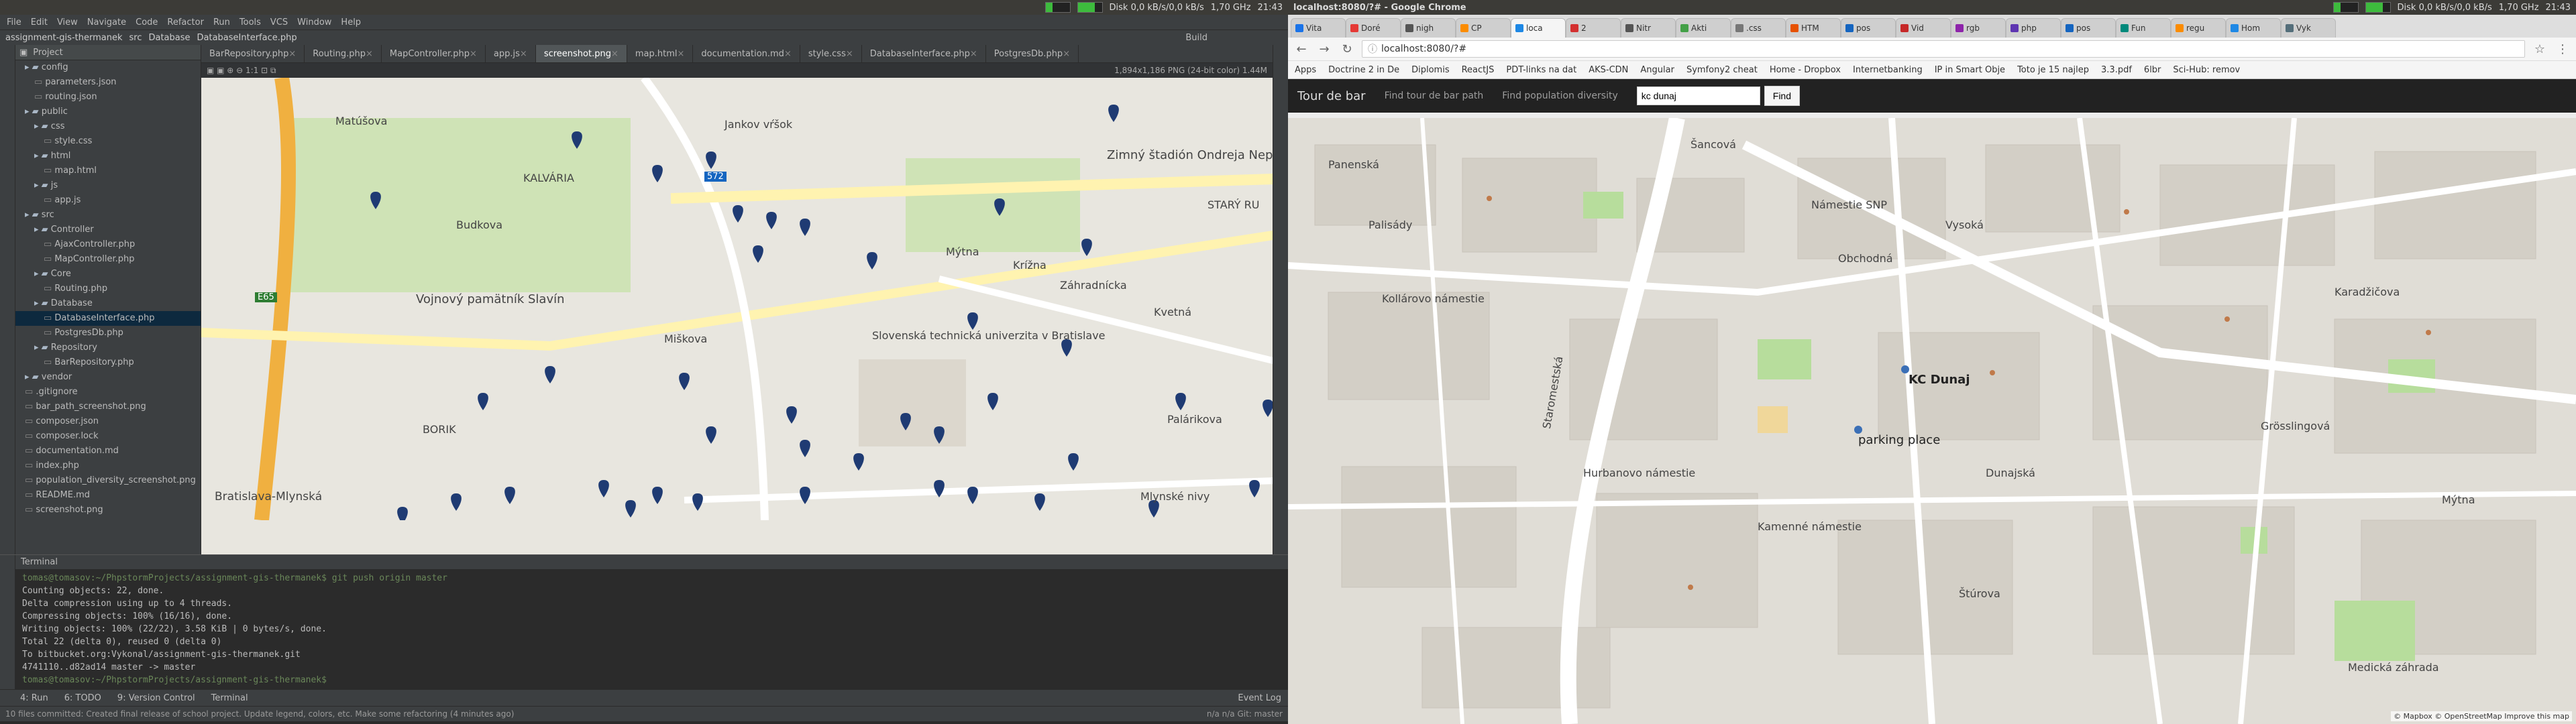 The height and width of the screenshot is (724, 2576). I want to click on browser-tab: 2, so click(1593, 28).